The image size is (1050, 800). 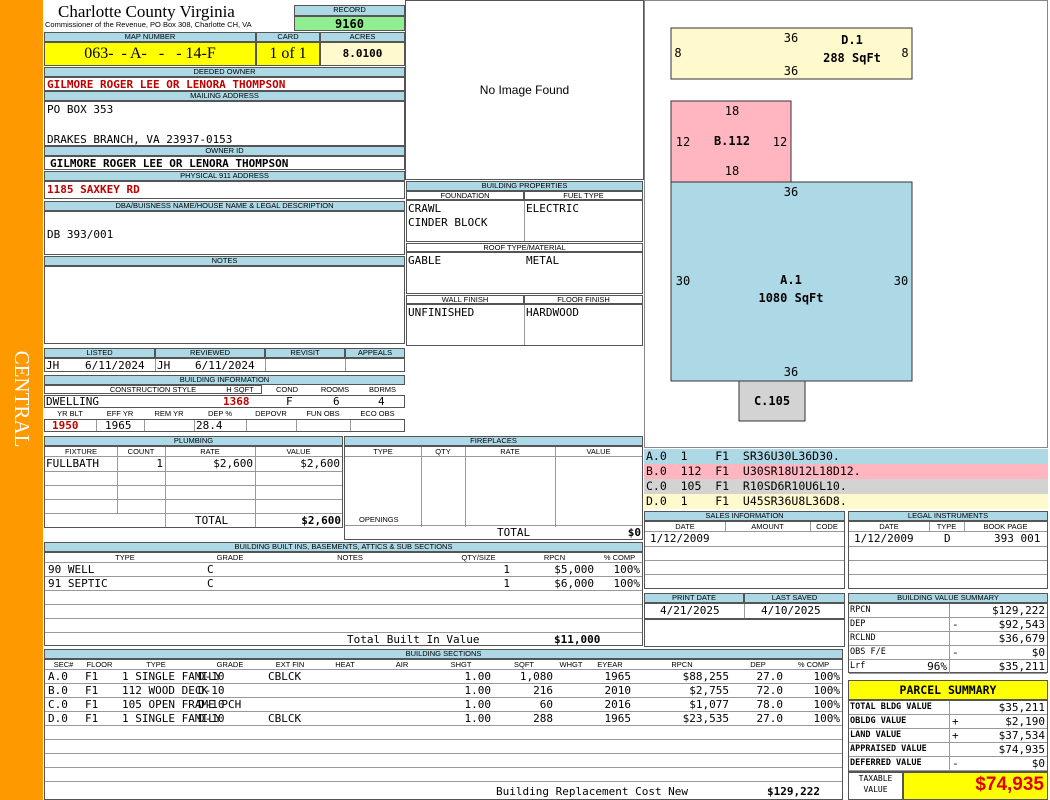 I want to click on fp-col-type: TYPE, so click(x=383, y=451).